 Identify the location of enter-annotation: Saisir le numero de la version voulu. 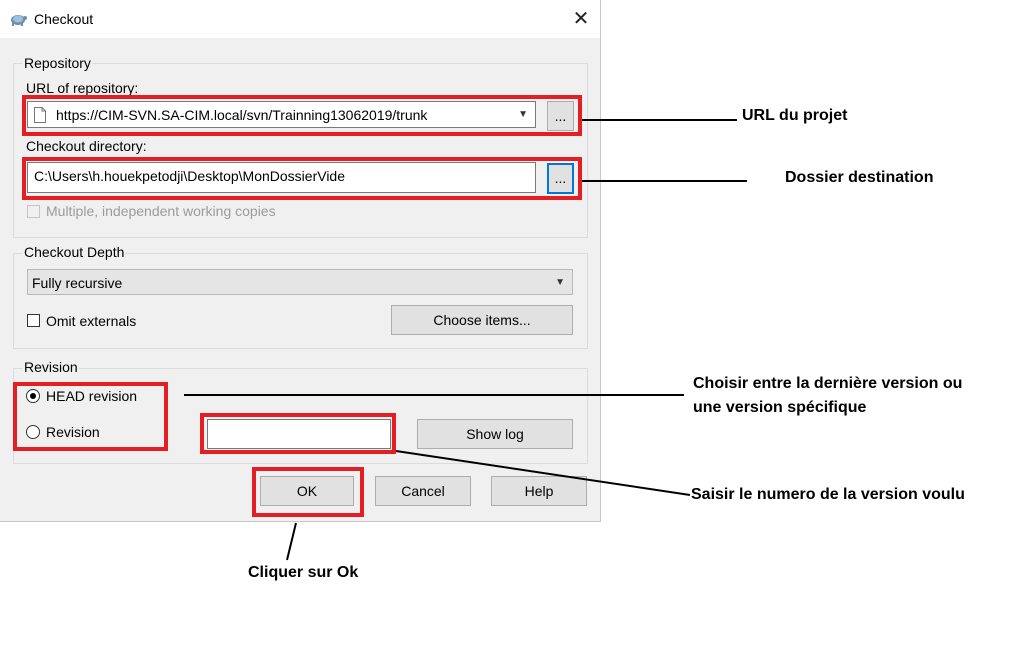
(828, 494).